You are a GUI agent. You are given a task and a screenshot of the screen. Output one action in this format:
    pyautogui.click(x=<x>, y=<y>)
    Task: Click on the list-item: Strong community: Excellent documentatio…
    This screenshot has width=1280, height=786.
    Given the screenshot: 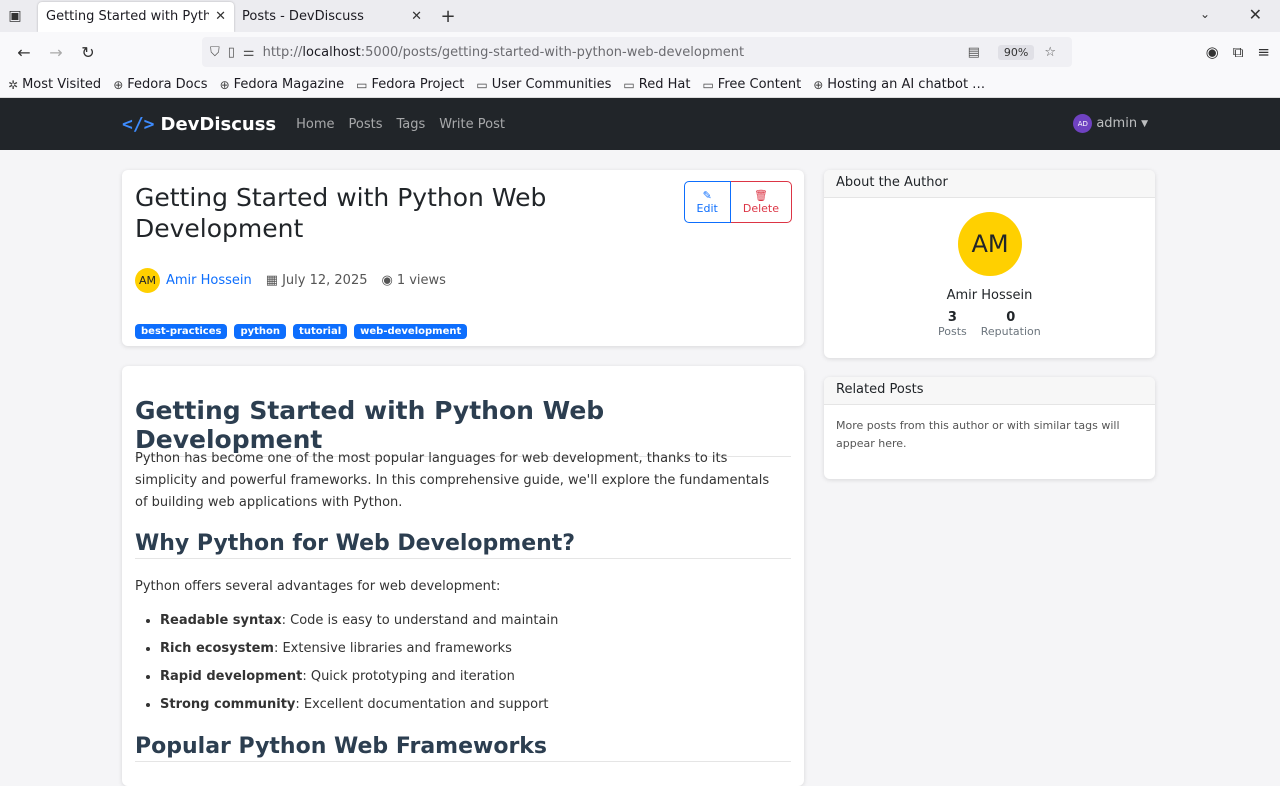 What is the action you would take?
    pyautogui.click(x=359, y=705)
    